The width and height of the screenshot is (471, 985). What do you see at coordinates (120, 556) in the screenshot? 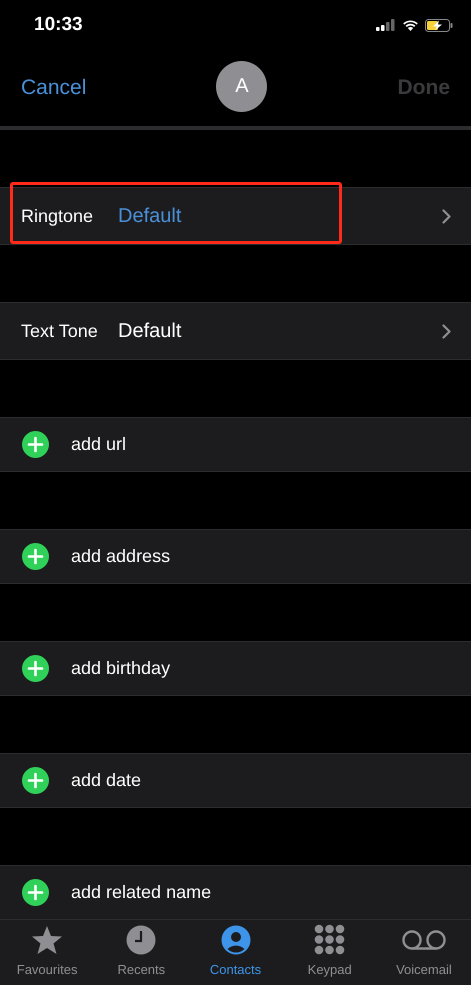
I see `row-label: add address` at bounding box center [120, 556].